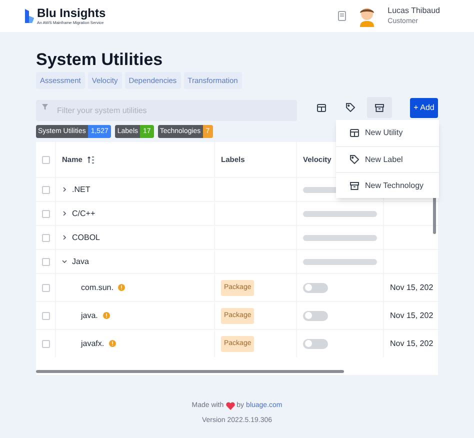  I want to click on heart-icon, so click(230, 406).